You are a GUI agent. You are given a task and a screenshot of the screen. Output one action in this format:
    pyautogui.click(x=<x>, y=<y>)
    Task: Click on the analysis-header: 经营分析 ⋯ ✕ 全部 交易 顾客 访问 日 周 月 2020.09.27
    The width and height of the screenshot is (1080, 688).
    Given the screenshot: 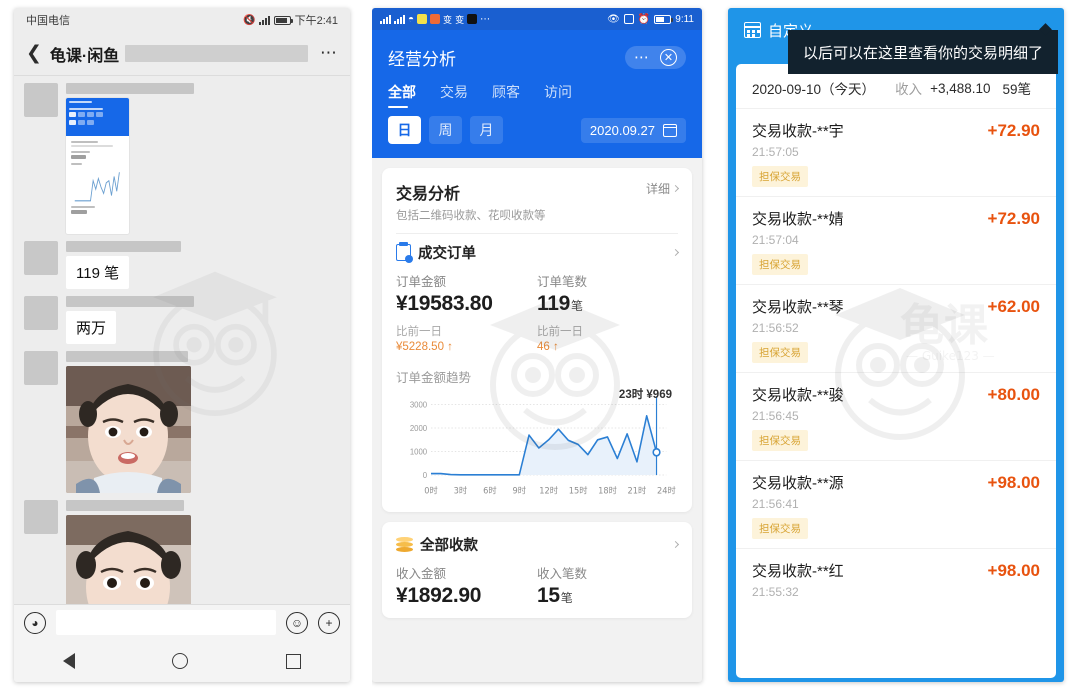 What is the action you would take?
    pyautogui.click(x=537, y=94)
    